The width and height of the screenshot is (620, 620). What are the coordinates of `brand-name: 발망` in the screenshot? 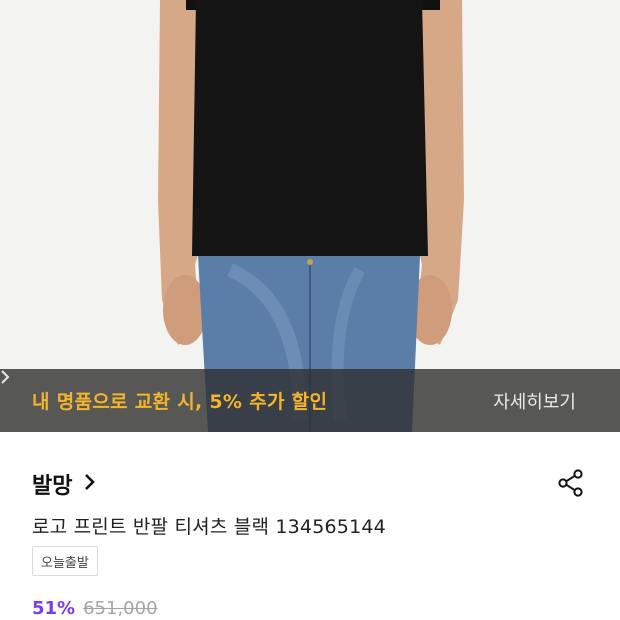 It's located at (52, 486).